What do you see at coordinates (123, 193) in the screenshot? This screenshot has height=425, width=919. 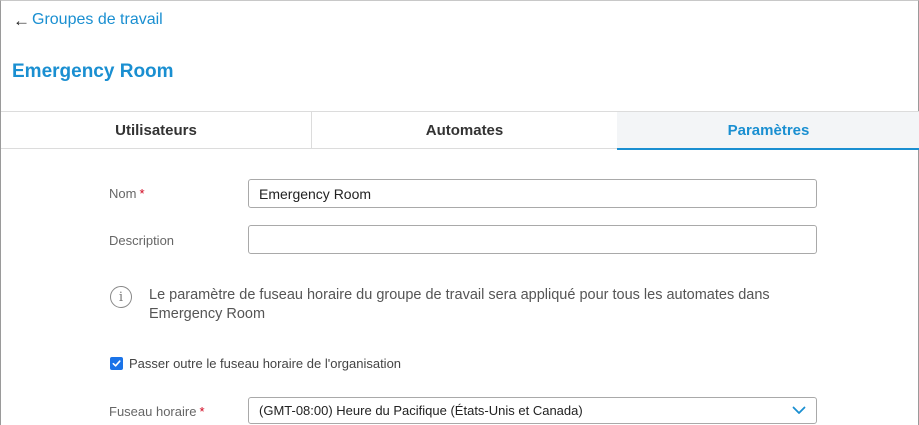 I see `name-label-text: Nom` at bounding box center [123, 193].